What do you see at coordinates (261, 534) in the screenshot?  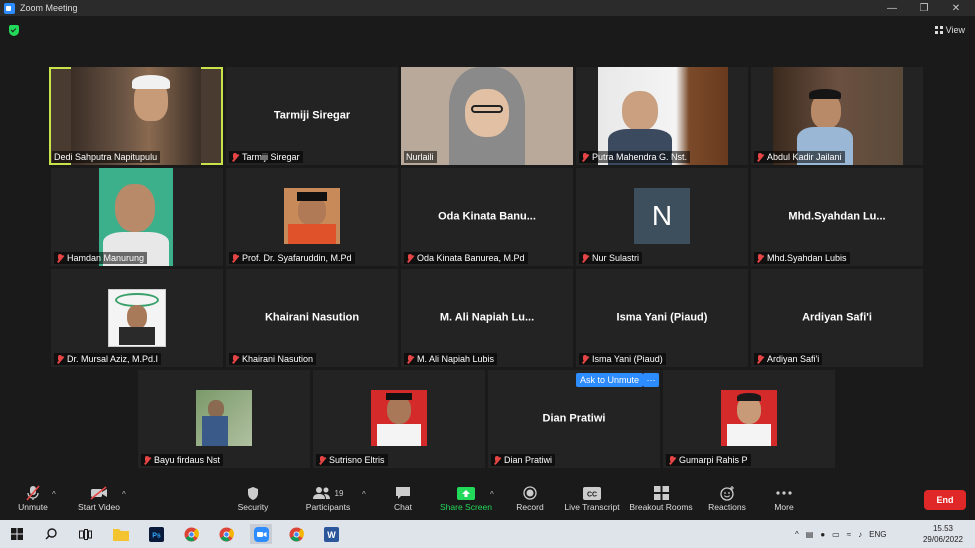 I see `zoom-taskbar-icon` at bounding box center [261, 534].